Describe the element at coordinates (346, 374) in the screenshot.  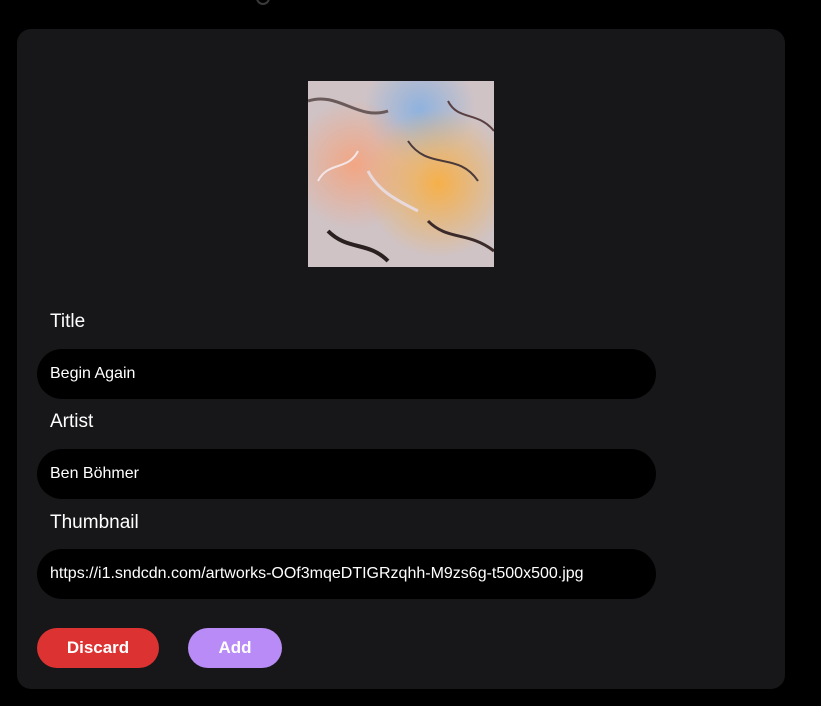
I see `title-input` at that location.